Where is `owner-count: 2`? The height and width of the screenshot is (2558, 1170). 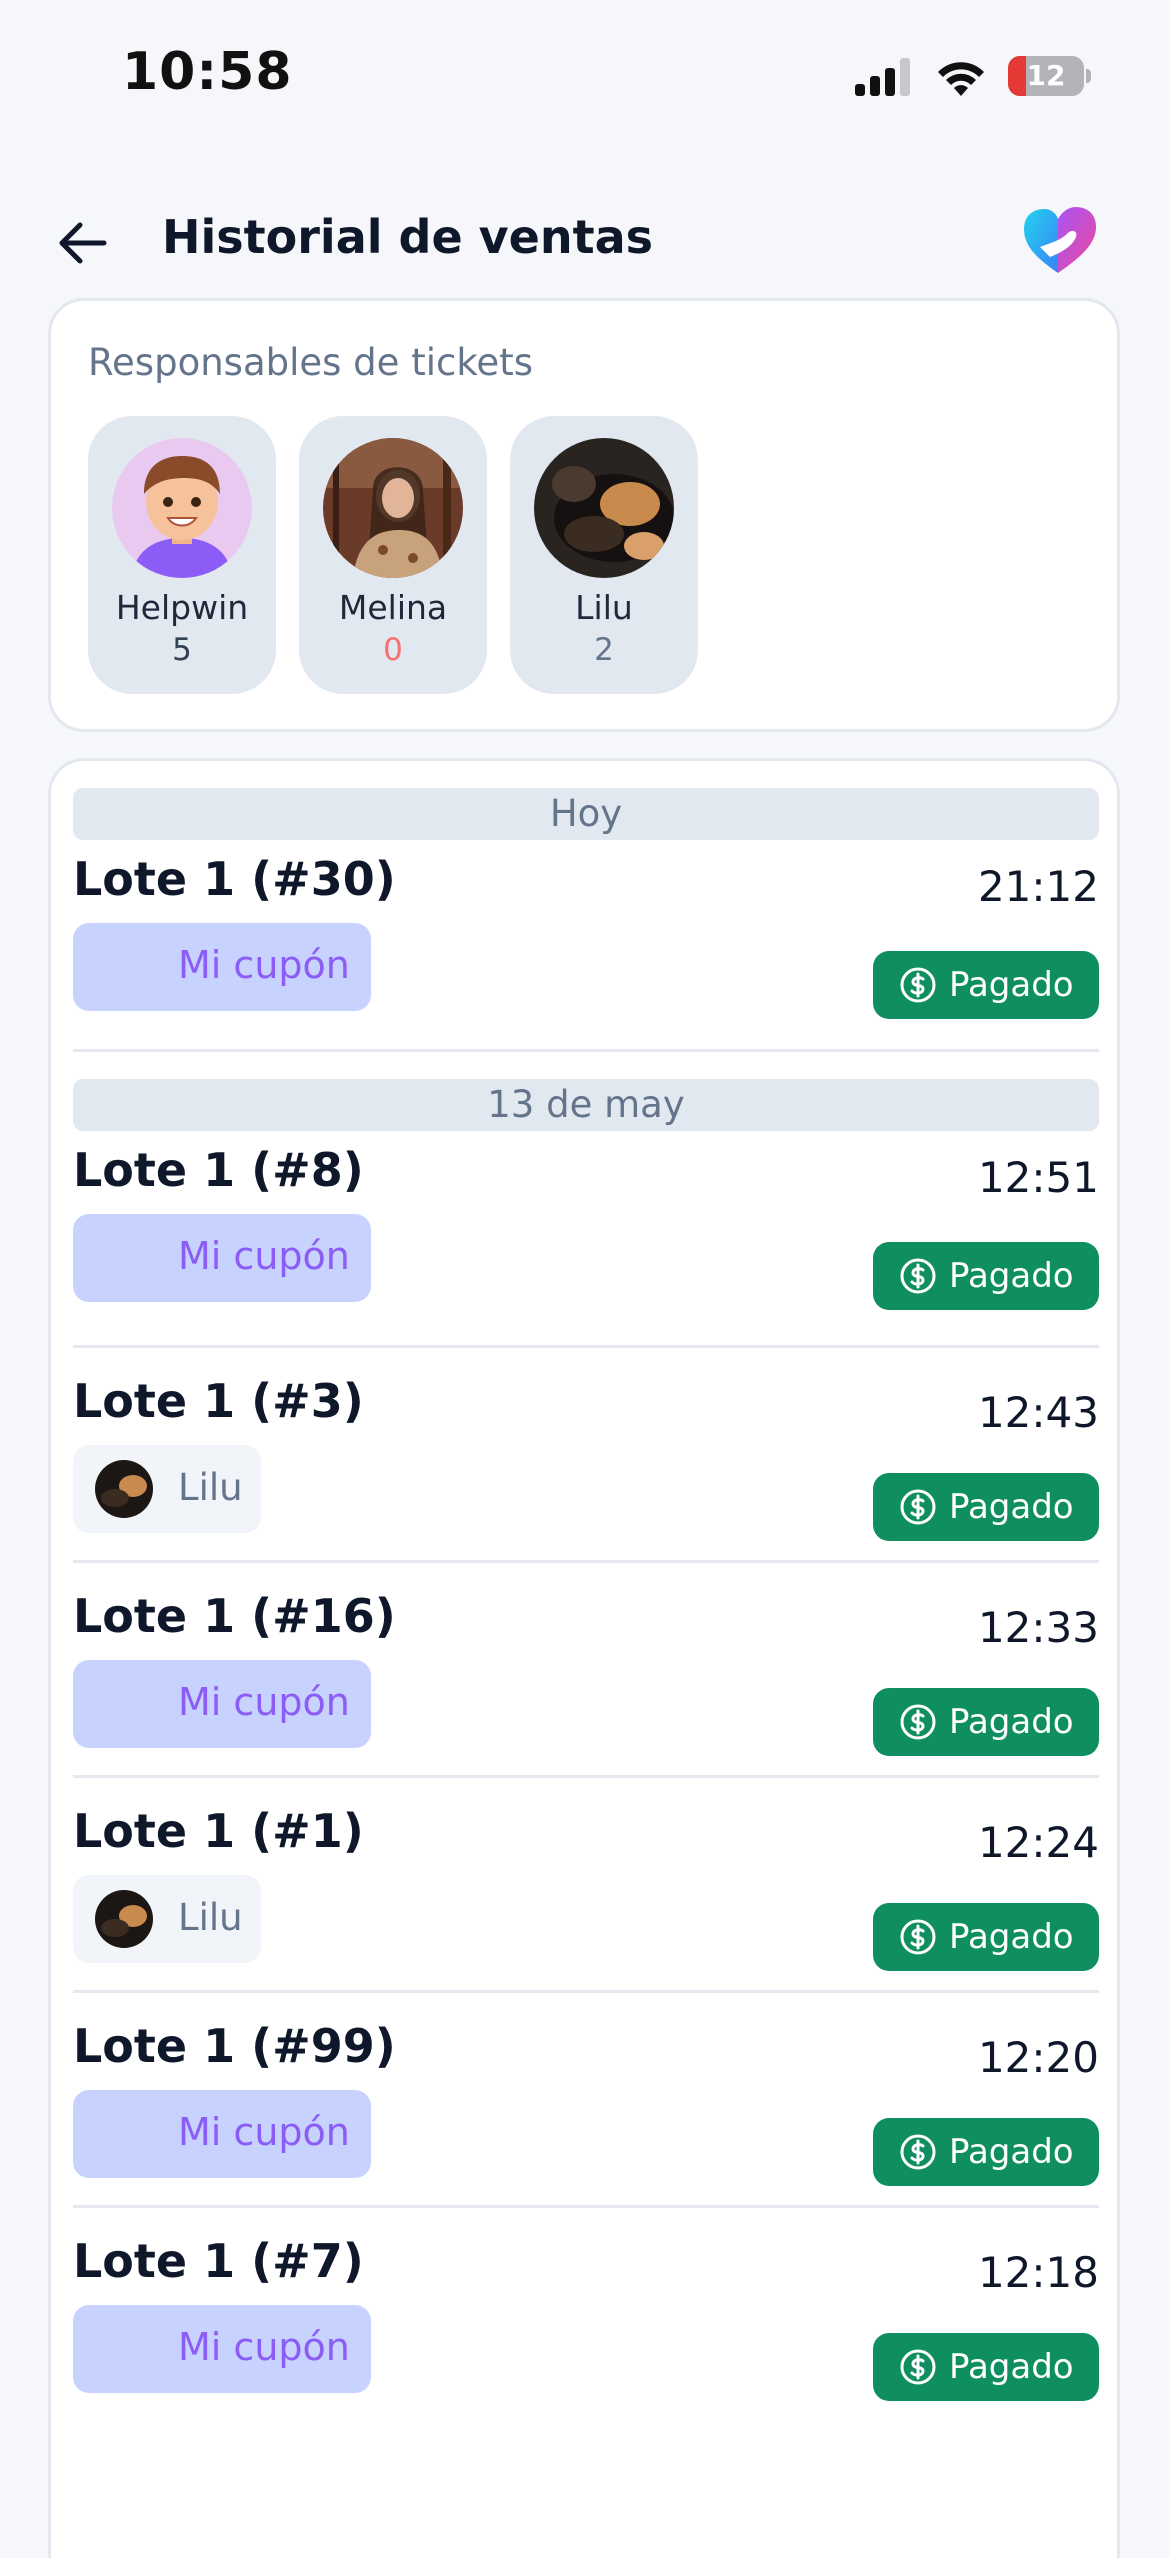
owner-count: 2 is located at coordinates (604, 650).